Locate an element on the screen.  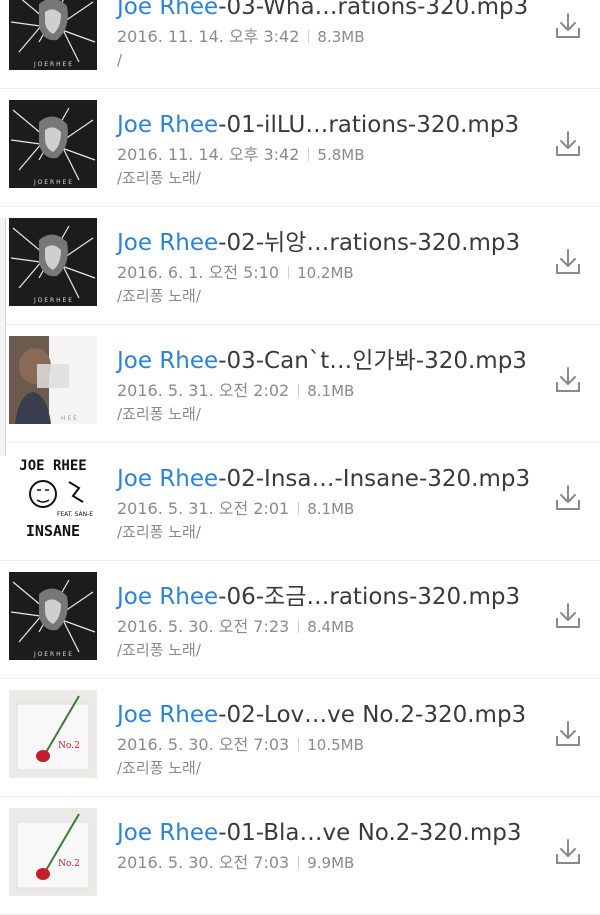
file-name-rest: -02-뉘앙…rations-320.mp3 is located at coordinates (369, 243).